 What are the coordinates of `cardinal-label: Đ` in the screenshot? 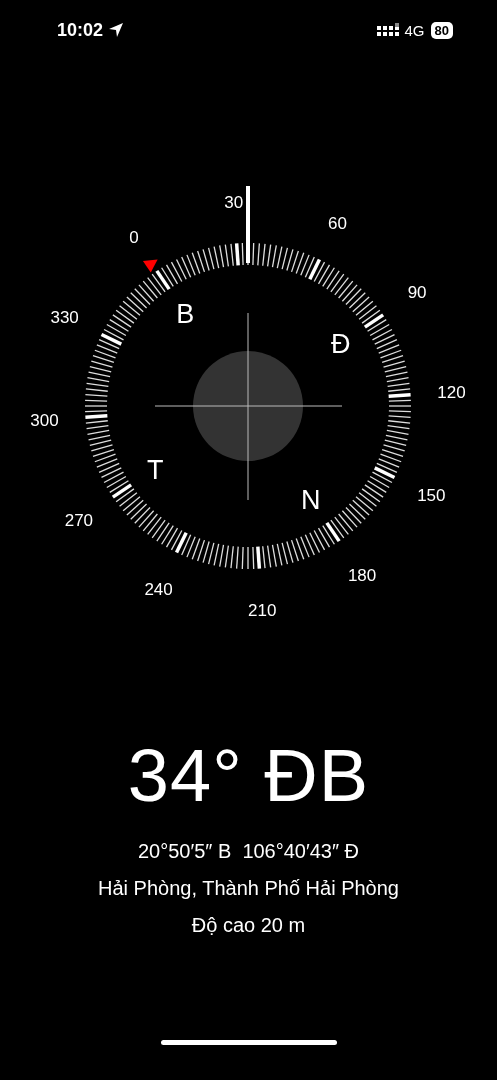 It's located at (341, 344).